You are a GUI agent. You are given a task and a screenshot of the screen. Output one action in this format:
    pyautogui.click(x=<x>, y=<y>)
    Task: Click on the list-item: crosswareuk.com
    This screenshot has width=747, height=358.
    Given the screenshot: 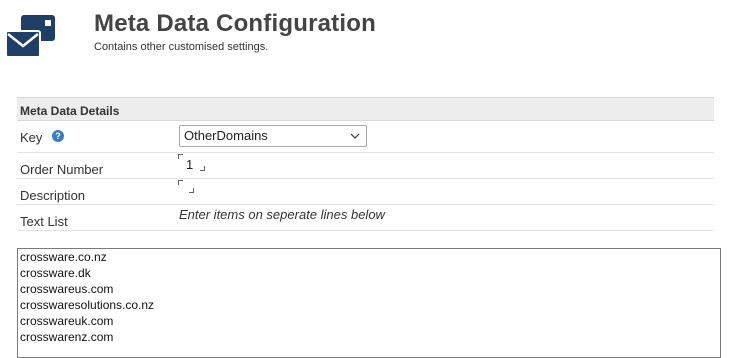 What is the action you would take?
    pyautogui.click(x=67, y=321)
    